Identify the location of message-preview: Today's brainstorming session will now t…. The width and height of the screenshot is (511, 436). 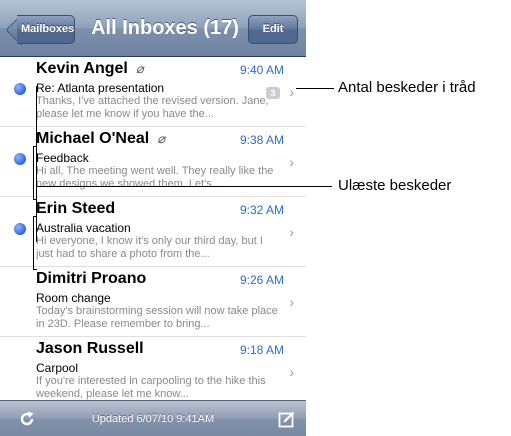
(157, 317).